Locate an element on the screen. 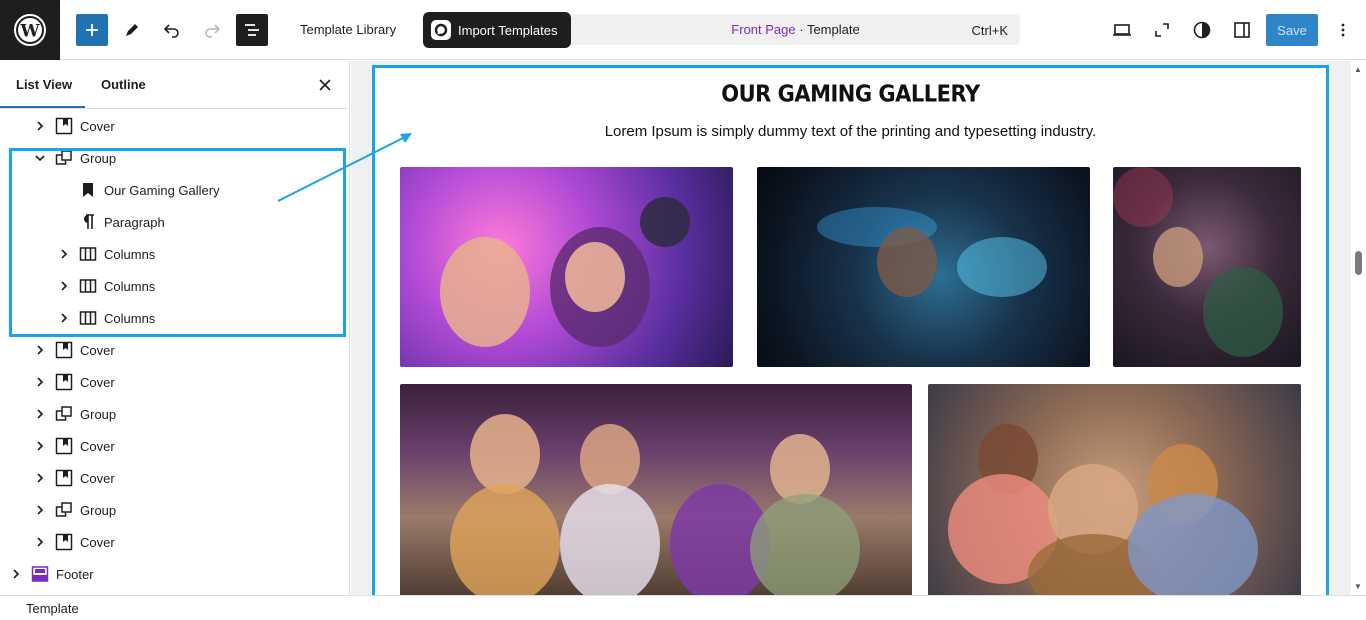  command-palette-bar: Front Page · Template Ctrl+K is located at coordinates (795, 29).